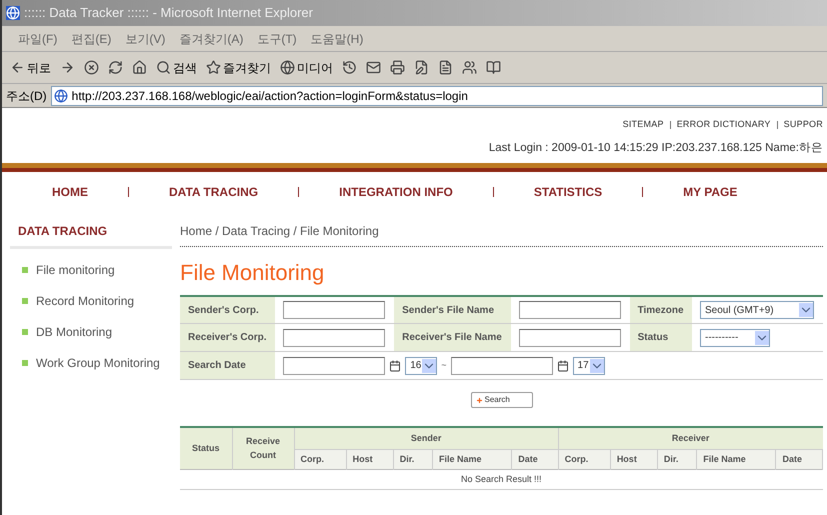 Image resolution: width=827 pixels, height=515 pixels. Describe the element at coordinates (168, 13) in the screenshot. I see `window-title: :::::: Data Tracker :::::: - Microsoft Internet Explorer` at that location.